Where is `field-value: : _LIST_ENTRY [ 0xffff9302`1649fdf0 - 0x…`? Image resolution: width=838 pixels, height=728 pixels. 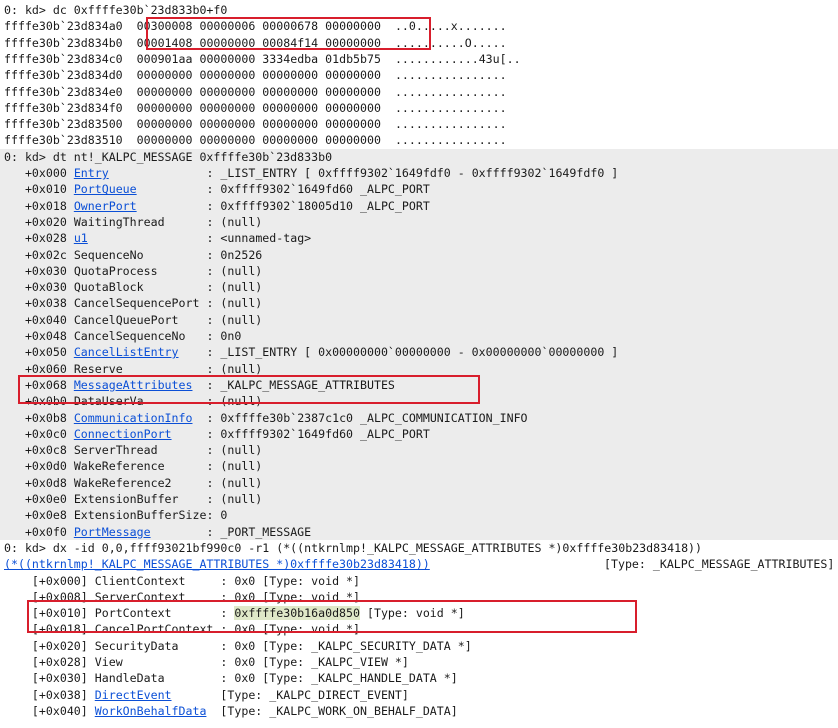 field-value: : _LIST_ENTRY [ 0xffff9302`1649fdf0 - 0x… is located at coordinates (412, 173).